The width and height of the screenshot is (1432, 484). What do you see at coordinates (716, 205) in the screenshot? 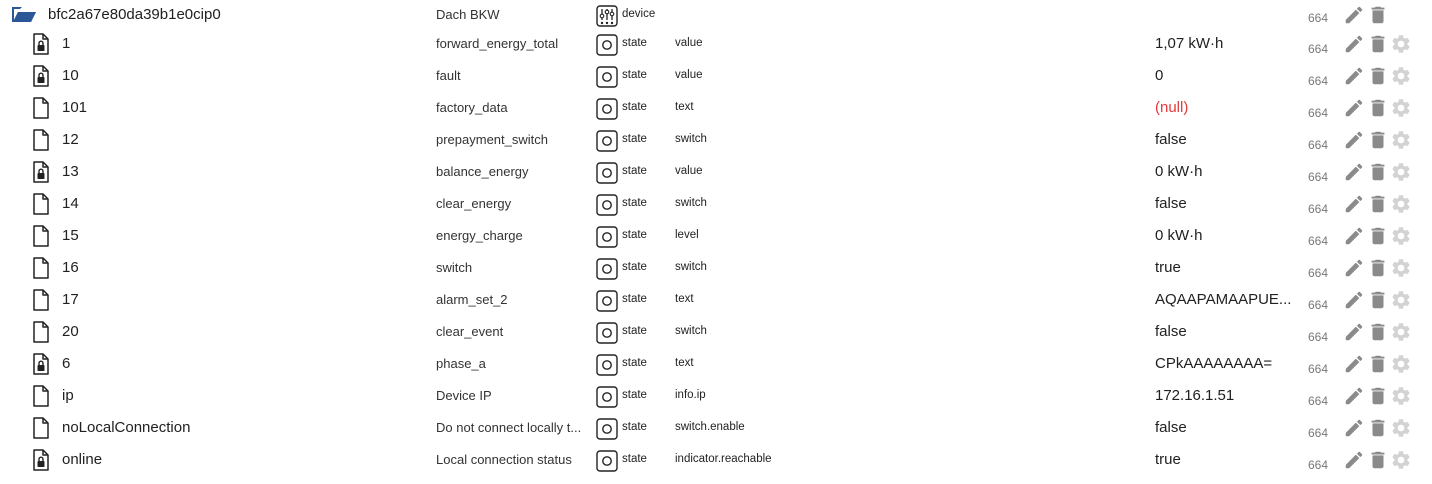
I see `tree-row-state: 14 clear_energy state switch false 664` at bounding box center [716, 205].